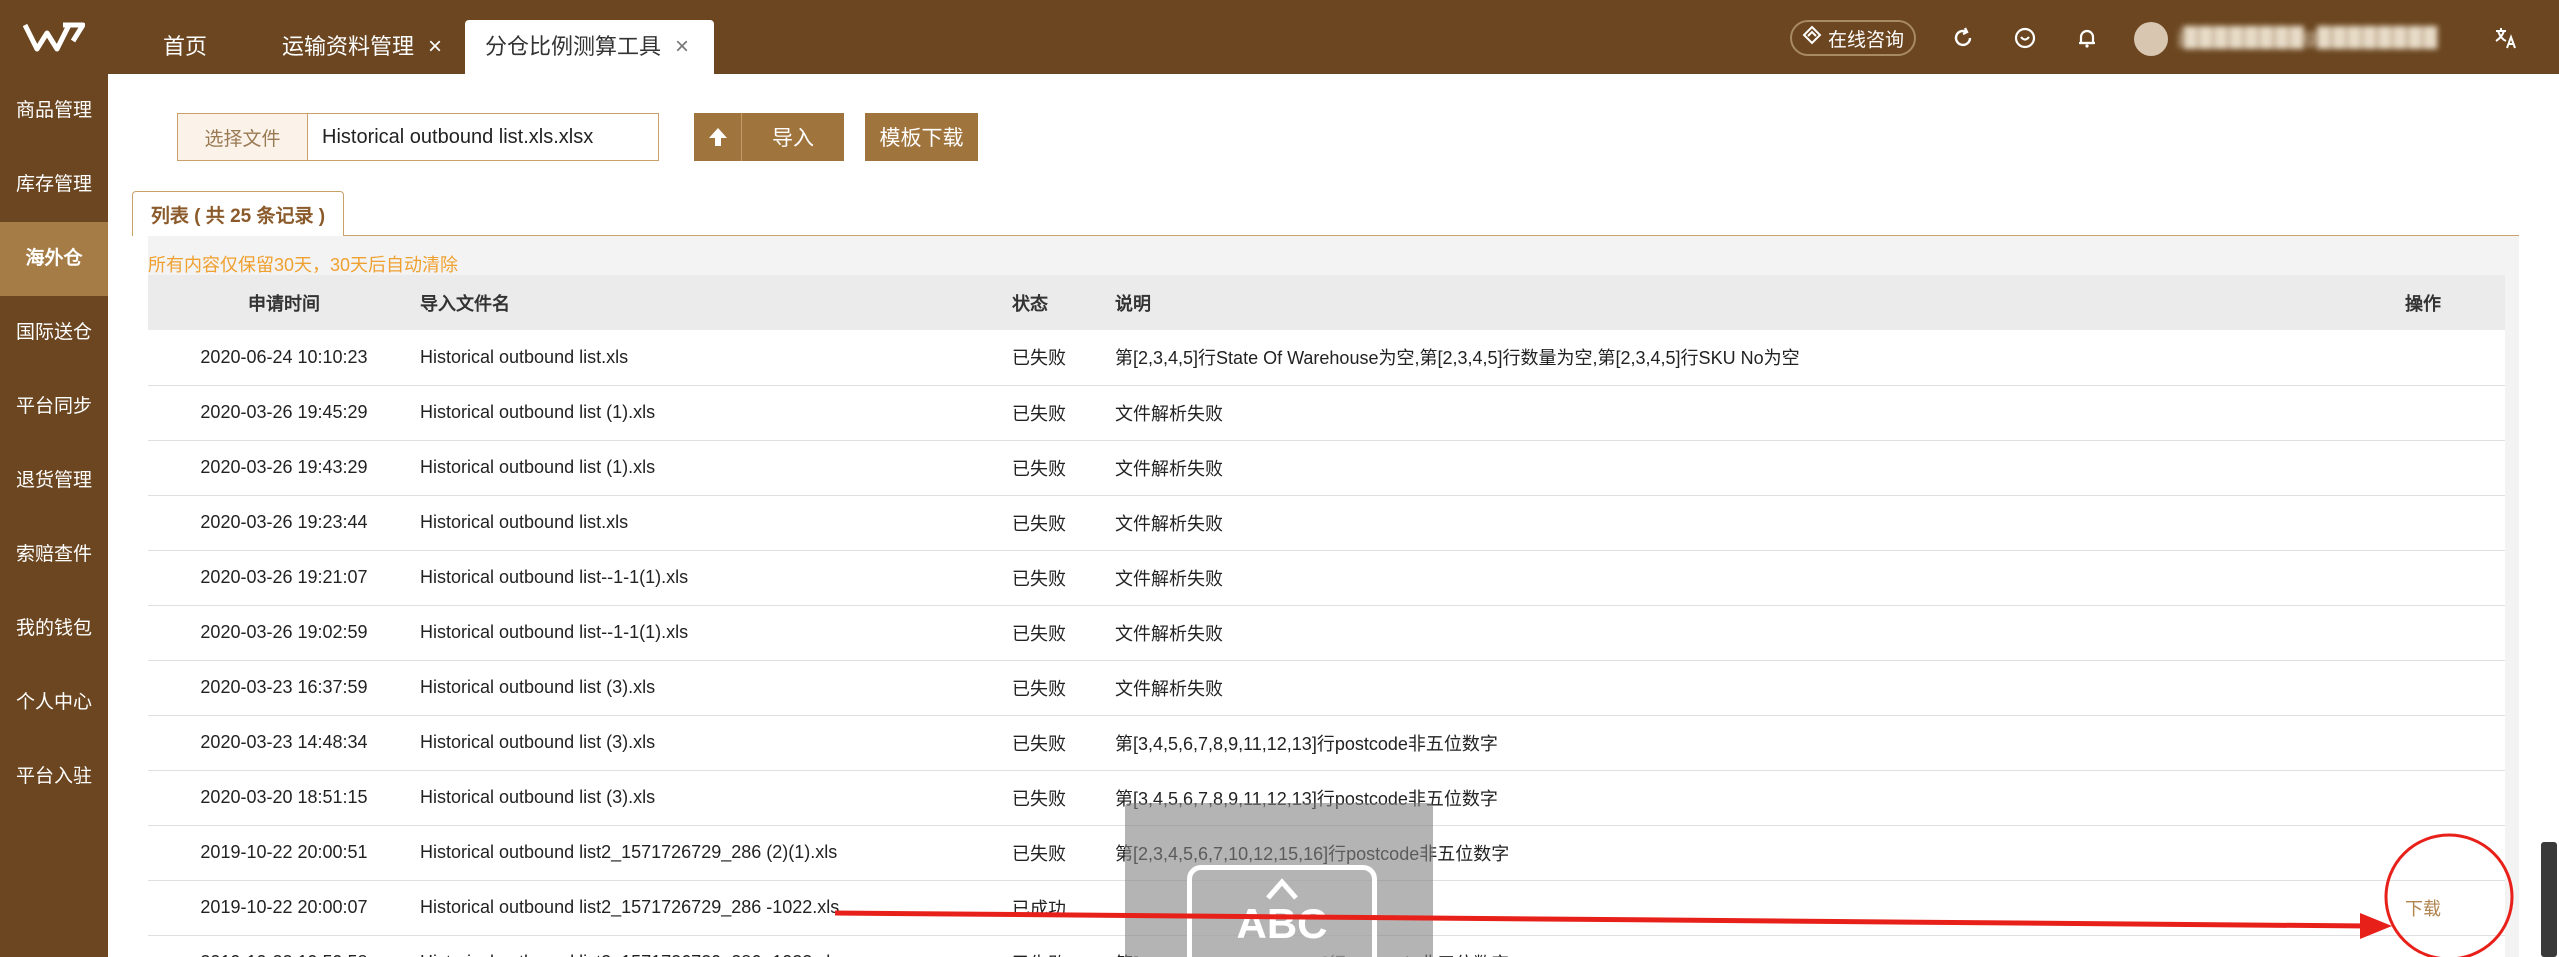  I want to click on template-download-button: 模板下载, so click(921, 137).